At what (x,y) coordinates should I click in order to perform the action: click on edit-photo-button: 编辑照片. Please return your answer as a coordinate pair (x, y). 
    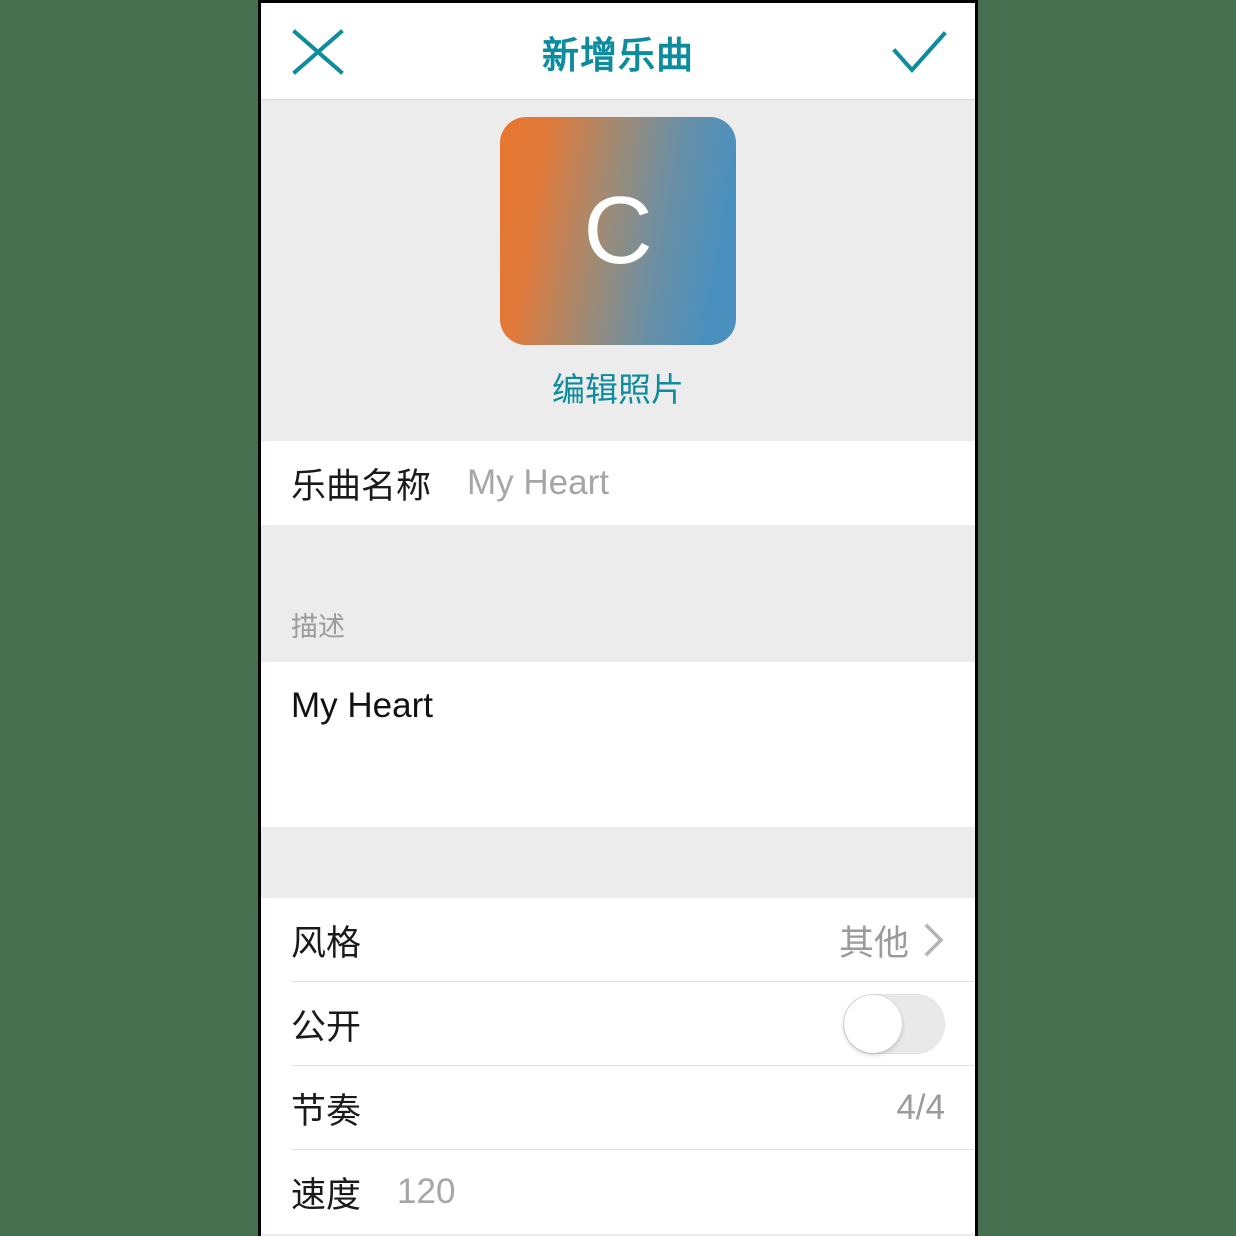
    Looking at the image, I should click on (618, 387).